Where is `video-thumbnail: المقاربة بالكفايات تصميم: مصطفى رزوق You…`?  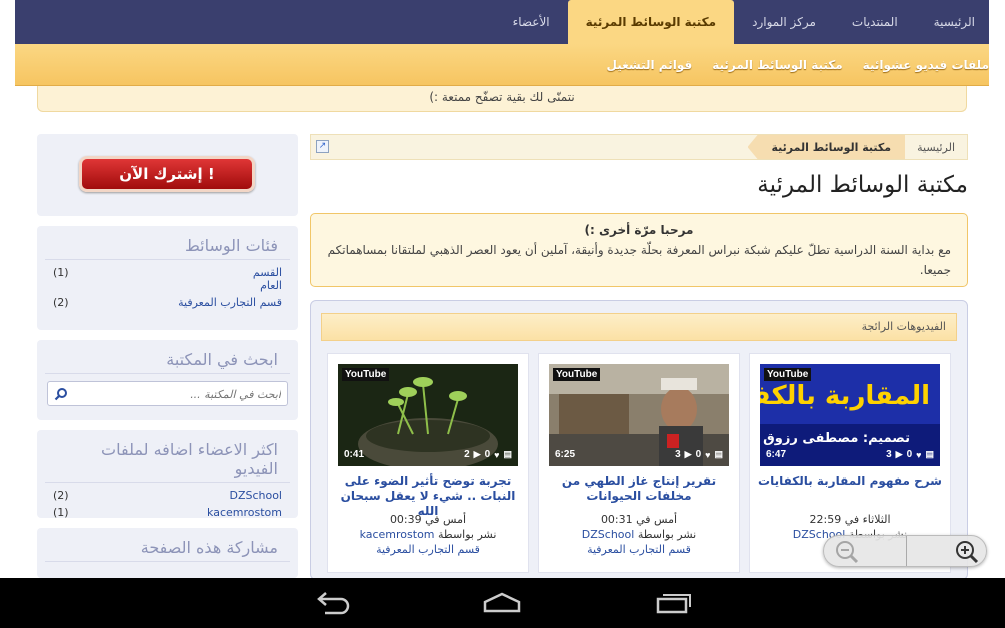 video-thumbnail: المقاربة بالكفايات تصميم: مصطفى رزوق You… is located at coordinates (850, 415).